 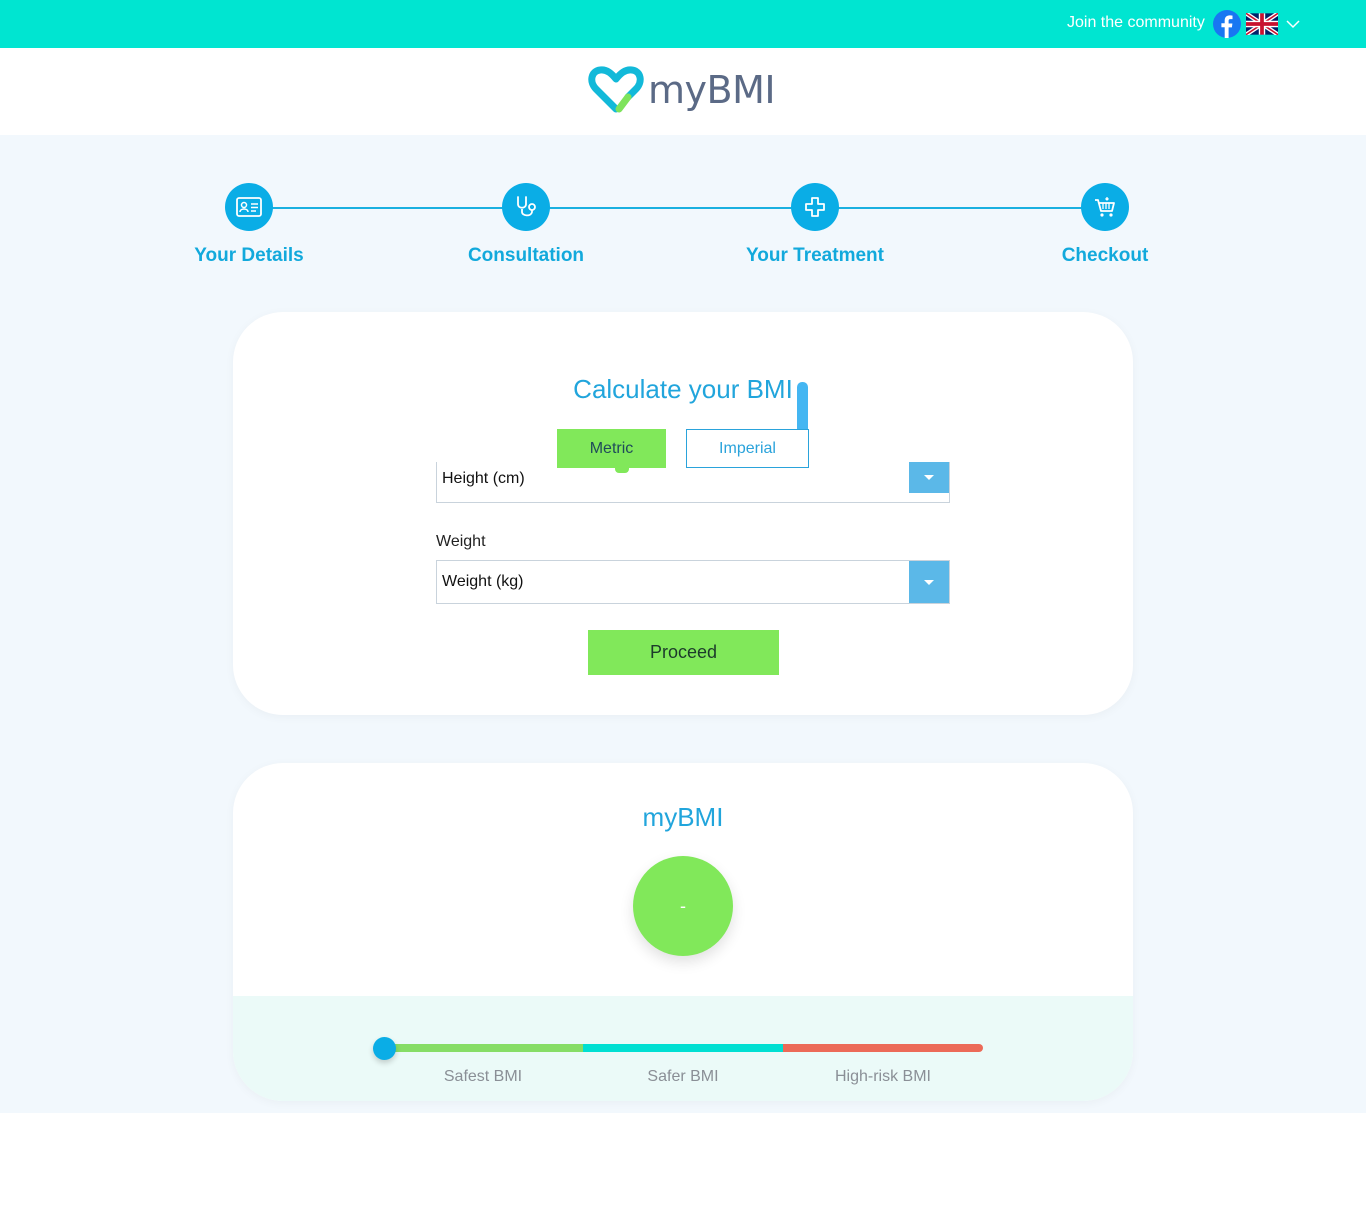 I want to click on heart-logo-icon, so click(x=616, y=89).